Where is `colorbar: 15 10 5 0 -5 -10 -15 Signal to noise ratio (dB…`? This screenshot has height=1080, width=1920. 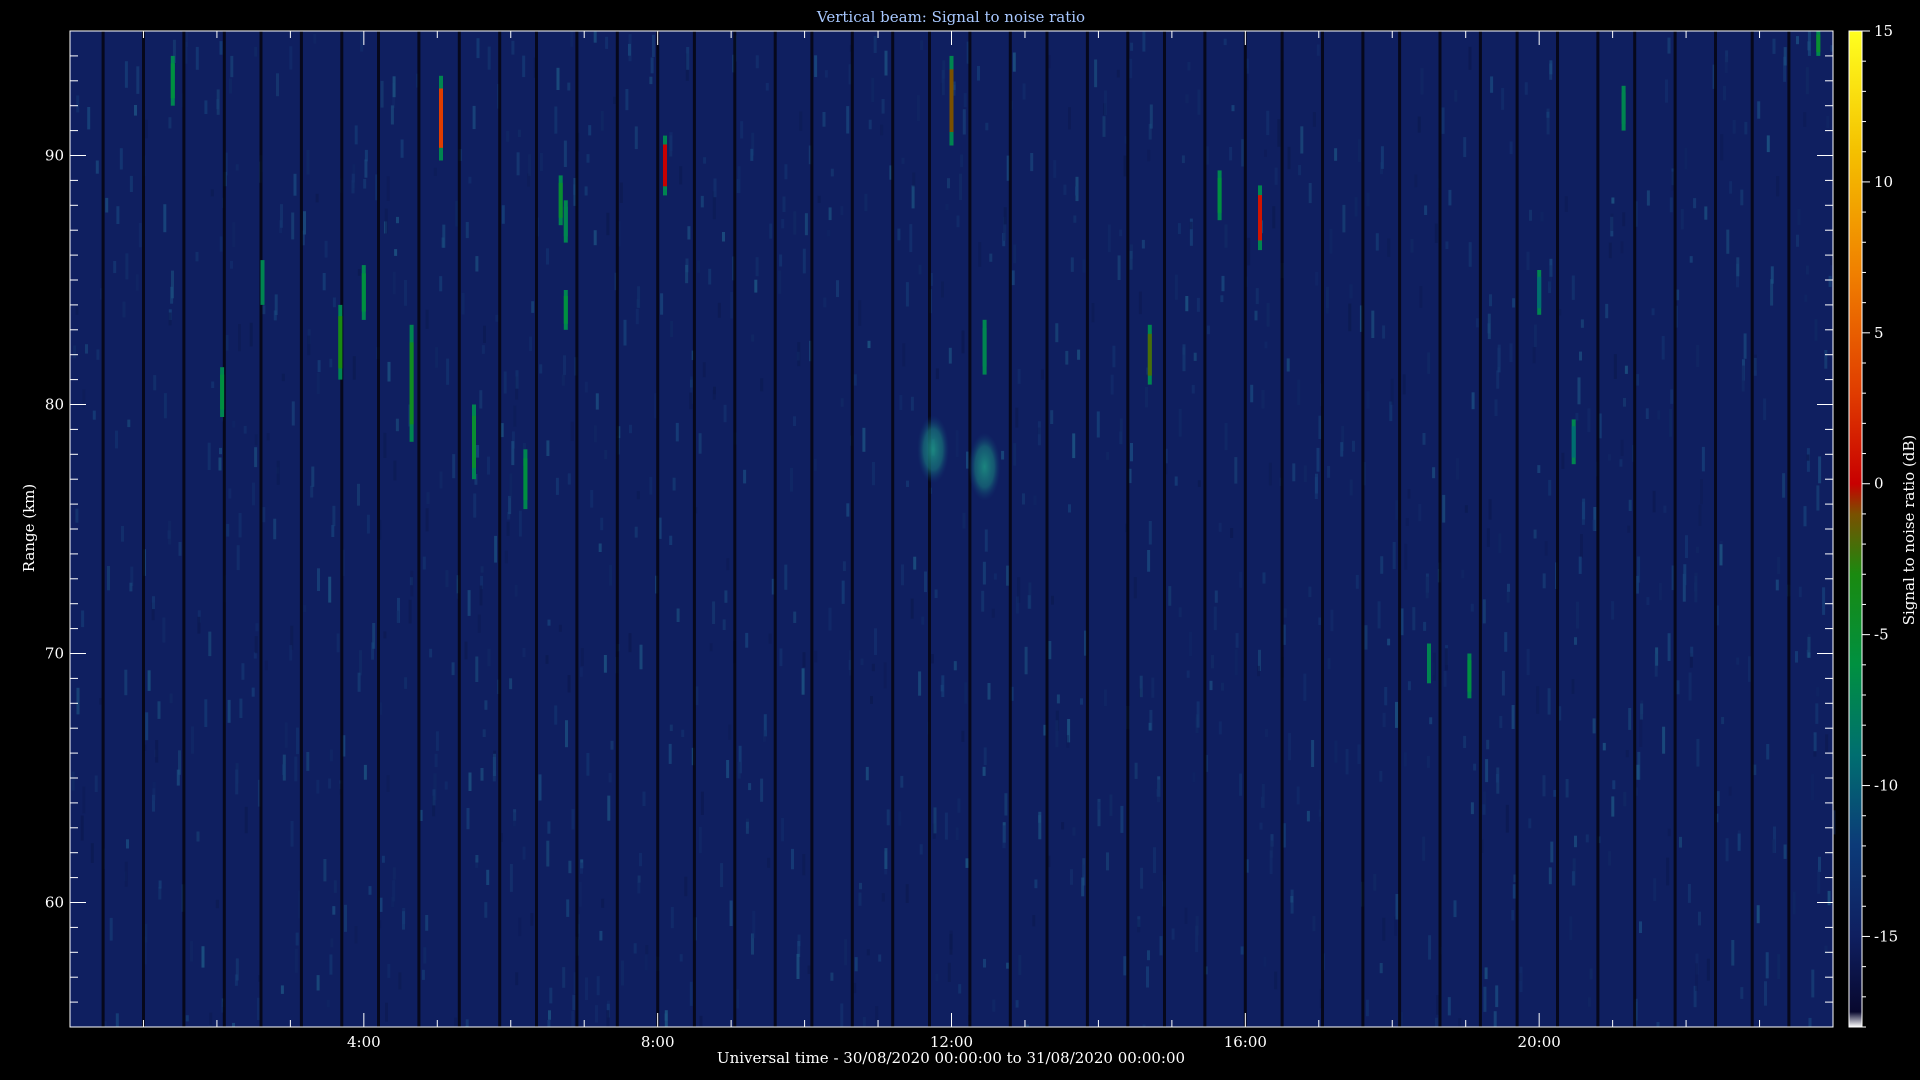
colorbar: 15 10 5 0 -5 -10 -15 Signal to noise ratio (dB… is located at coordinates (1883, 525).